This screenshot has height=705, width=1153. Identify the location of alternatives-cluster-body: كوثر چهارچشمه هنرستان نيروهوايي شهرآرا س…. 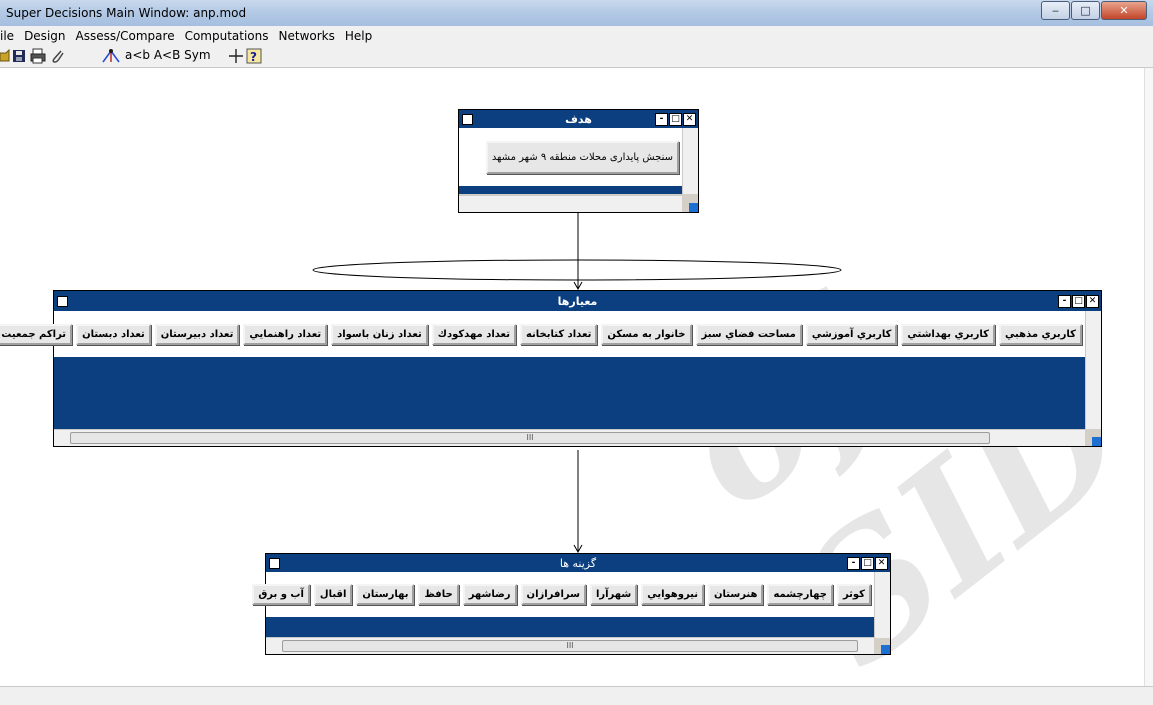
(563, 605).